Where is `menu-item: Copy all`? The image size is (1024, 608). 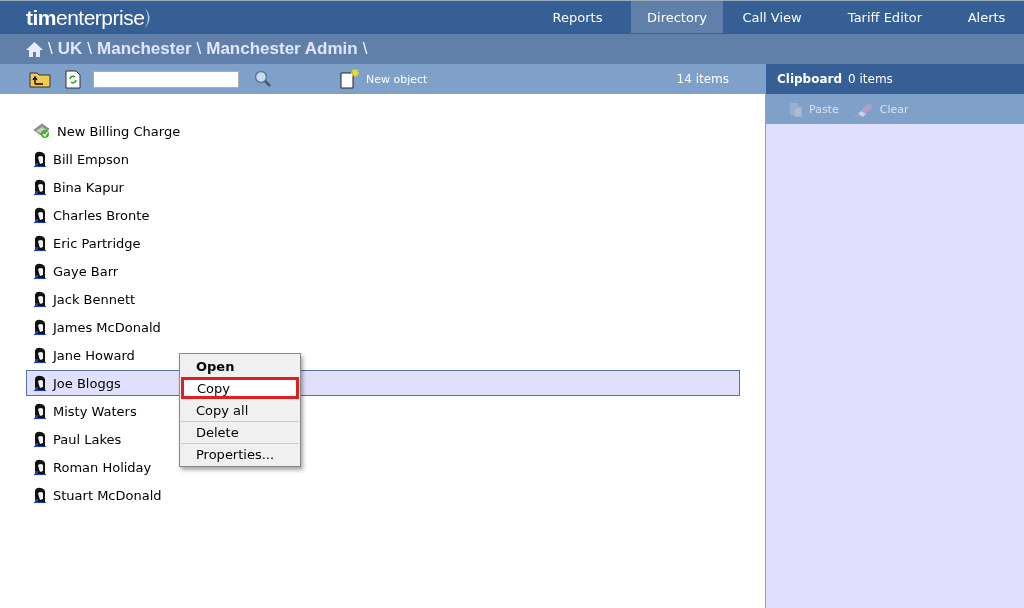 menu-item: Copy all is located at coordinates (240, 410).